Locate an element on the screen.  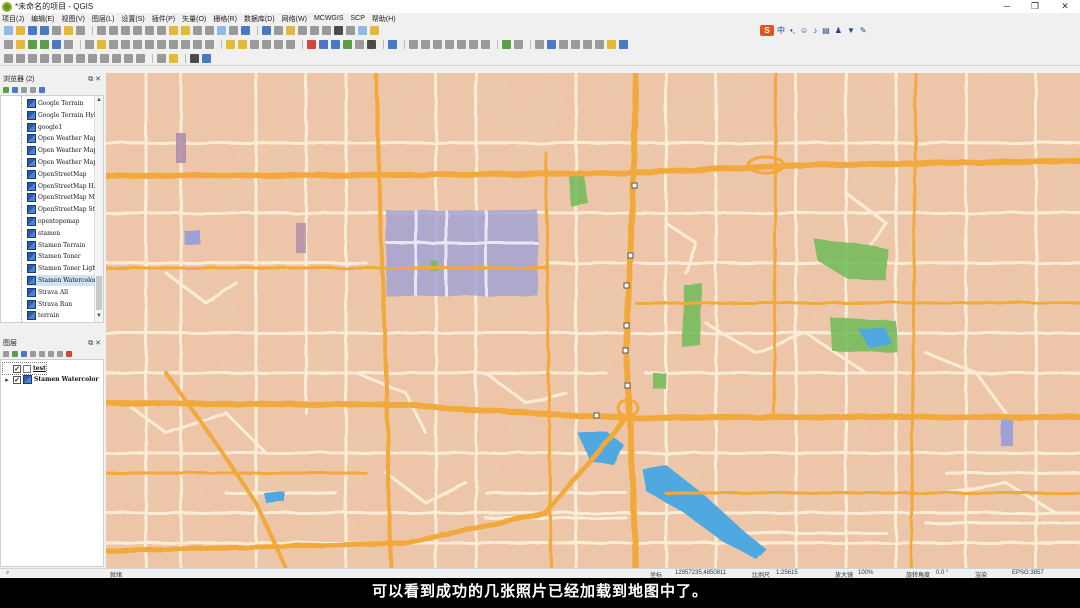
browser-item: Strava All is located at coordinates (61, 292).